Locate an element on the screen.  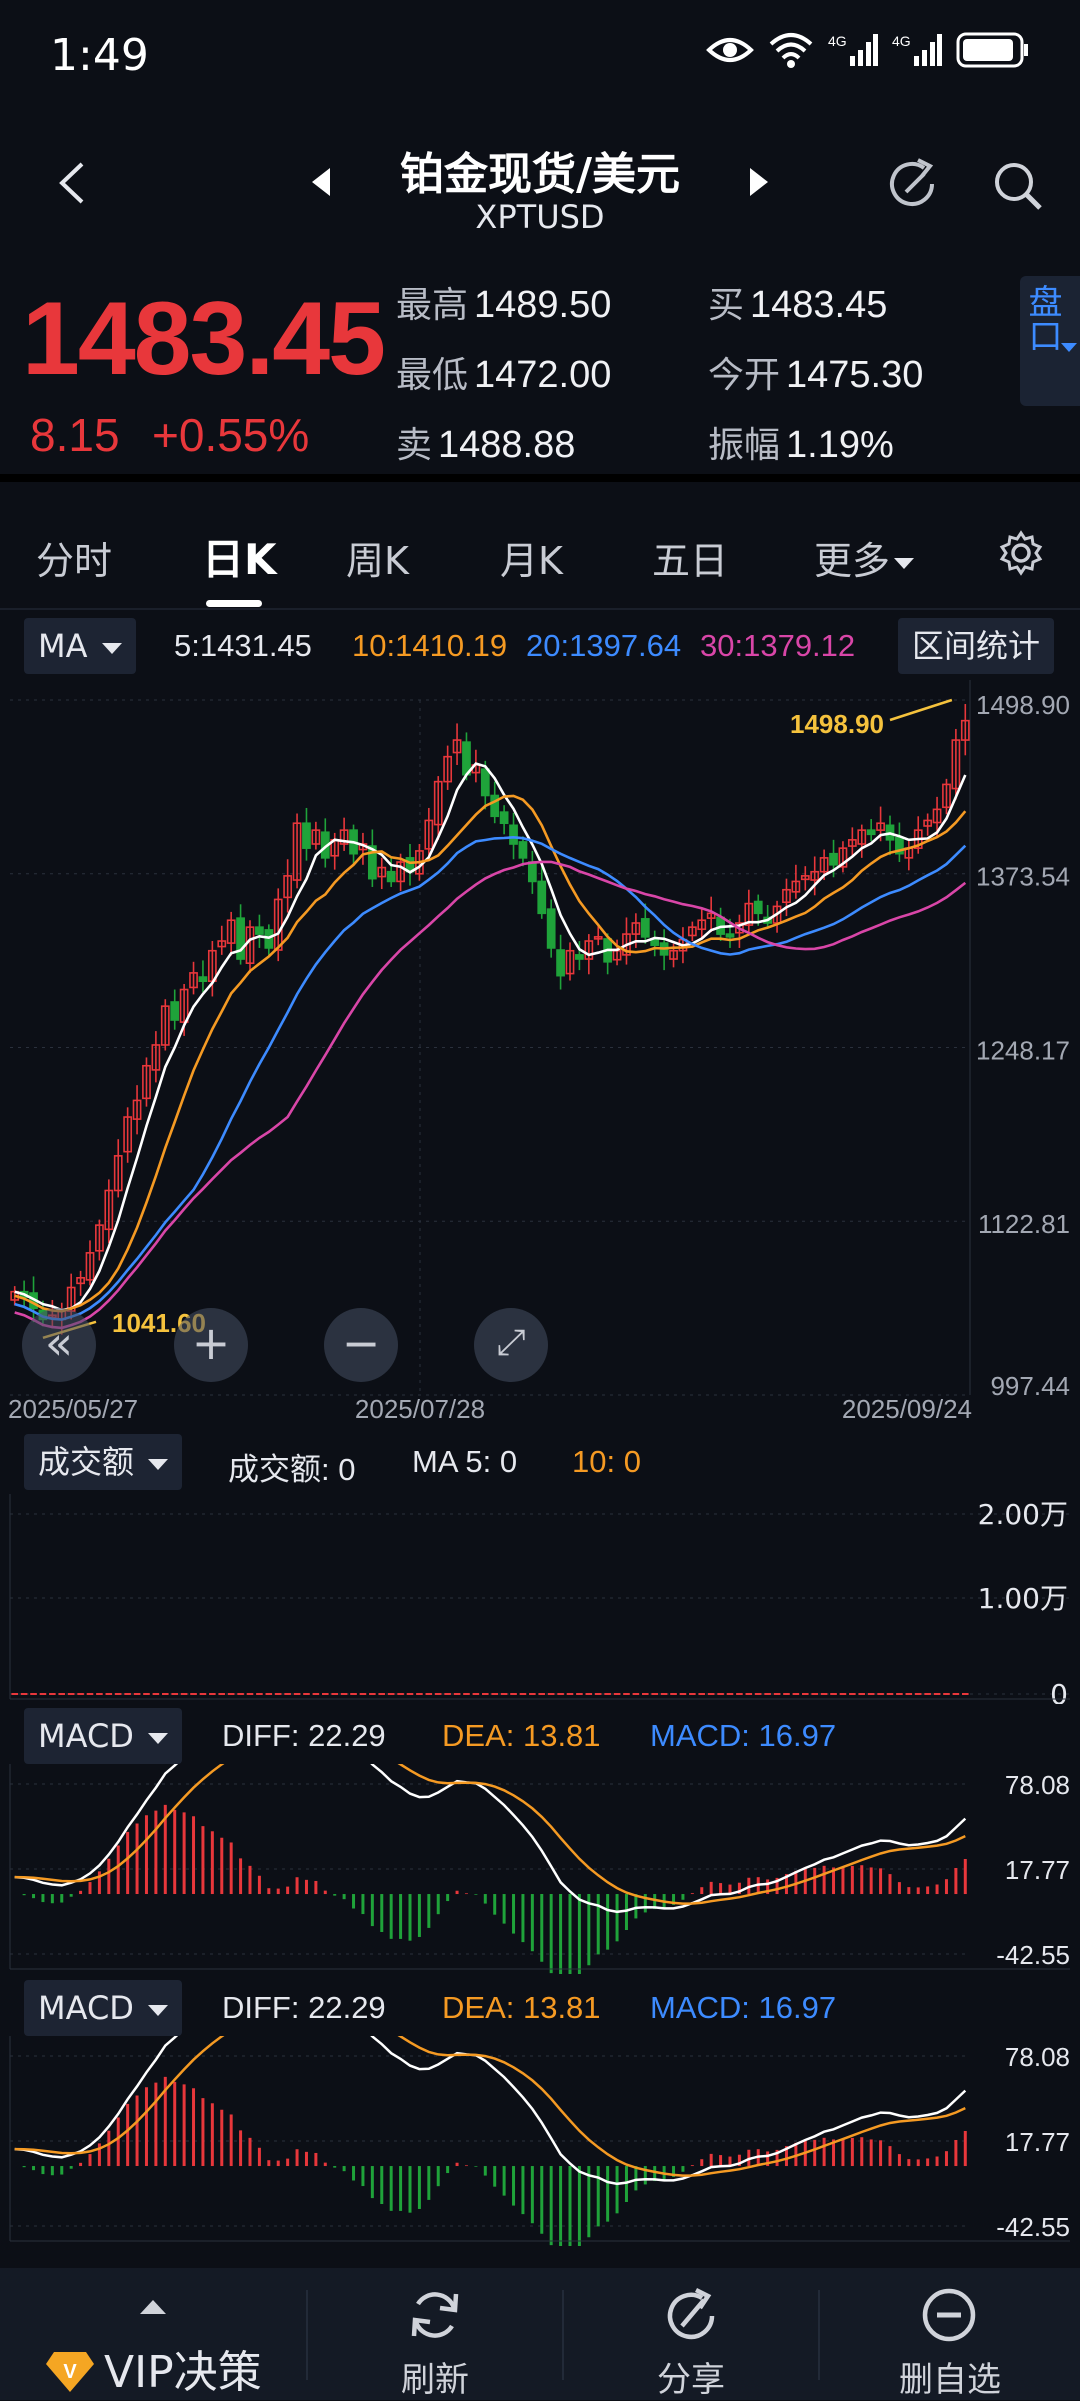
search-icon is located at coordinates (1018, 186).